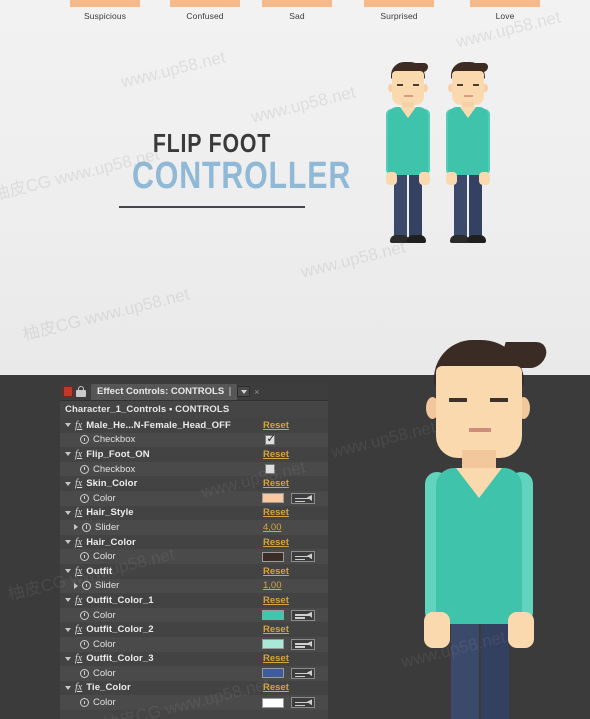 This screenshot has height=719, width=590. What do you see at coordinates (194, 542) in the screenshot?
I see `effect-header-row: fx Hair_Color Reset` at bounding box center [194, 542].